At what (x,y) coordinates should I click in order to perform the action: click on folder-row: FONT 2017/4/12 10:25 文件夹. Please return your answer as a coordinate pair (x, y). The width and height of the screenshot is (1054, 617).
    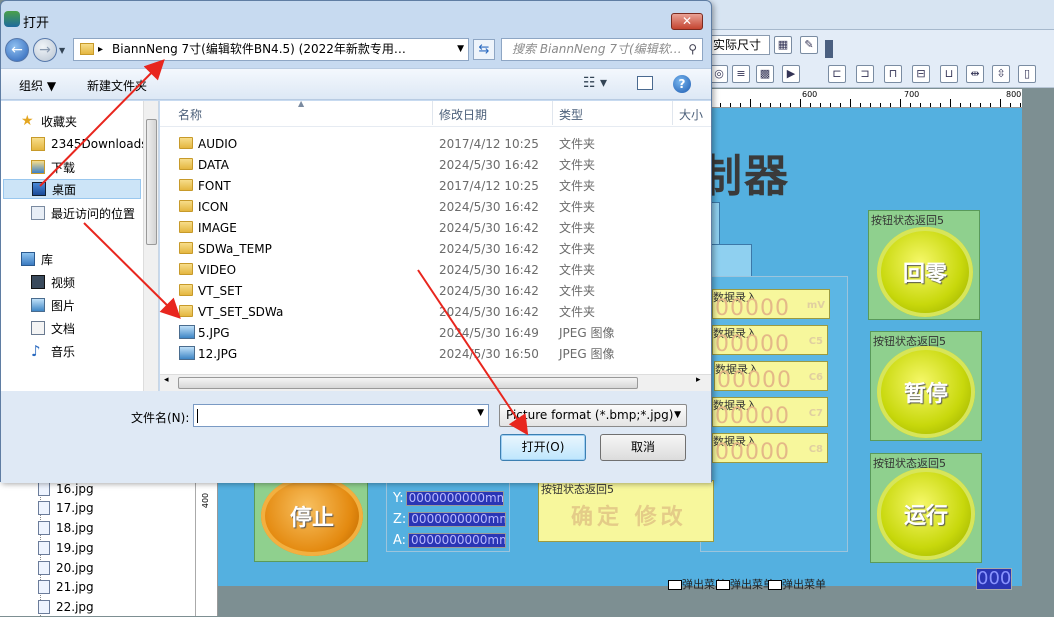
    Looking at the image, I should click on (440, 185).